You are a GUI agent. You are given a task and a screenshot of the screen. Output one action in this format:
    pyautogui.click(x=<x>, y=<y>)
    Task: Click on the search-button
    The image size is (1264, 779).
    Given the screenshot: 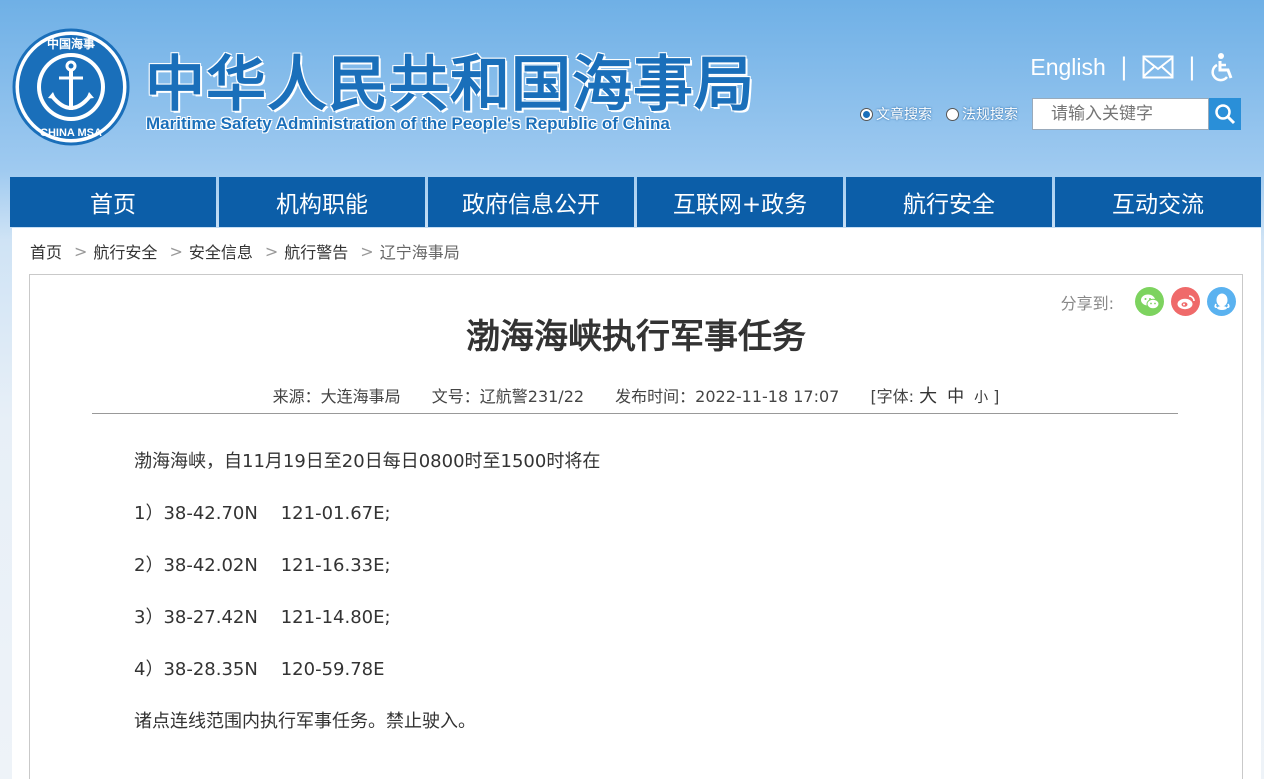 What is the action you would take?
    pyautogui.click(x=1225, y=114)
    